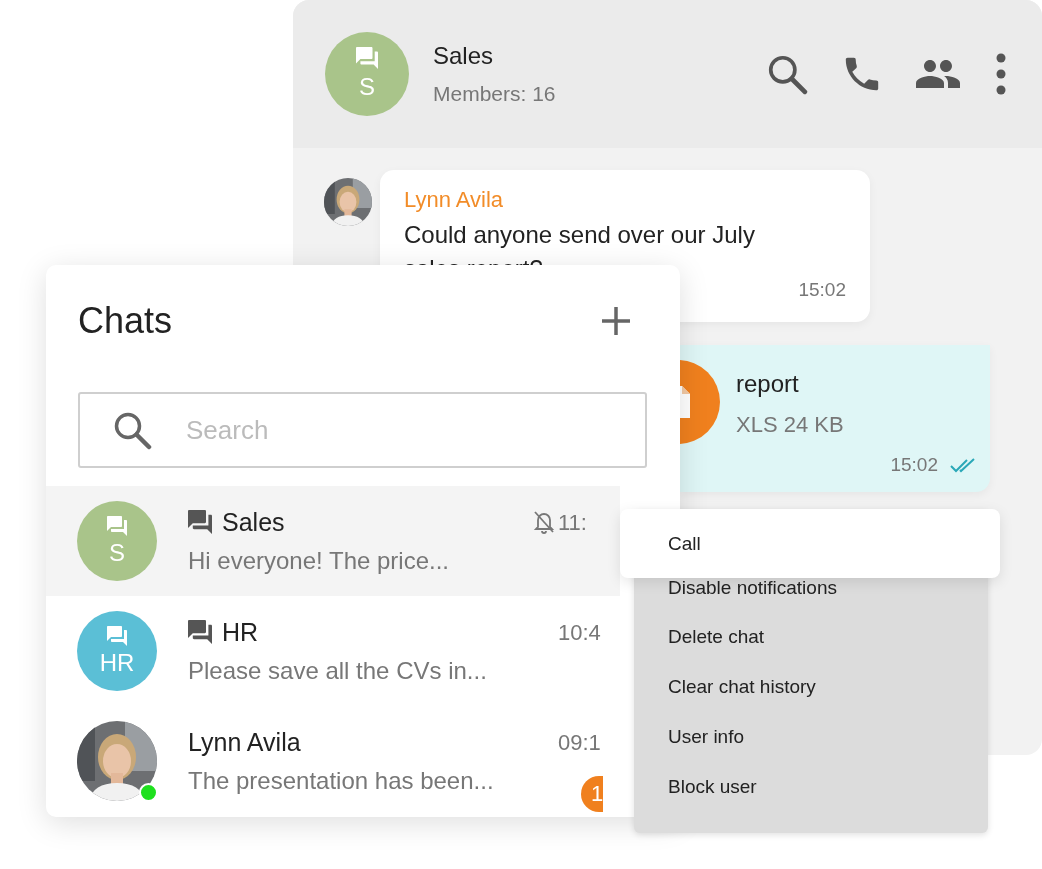 Image resolution: width=1042 pixels, height=869 pixels. I want to click on chat-name: Lynn Avila, so click(244, 742).